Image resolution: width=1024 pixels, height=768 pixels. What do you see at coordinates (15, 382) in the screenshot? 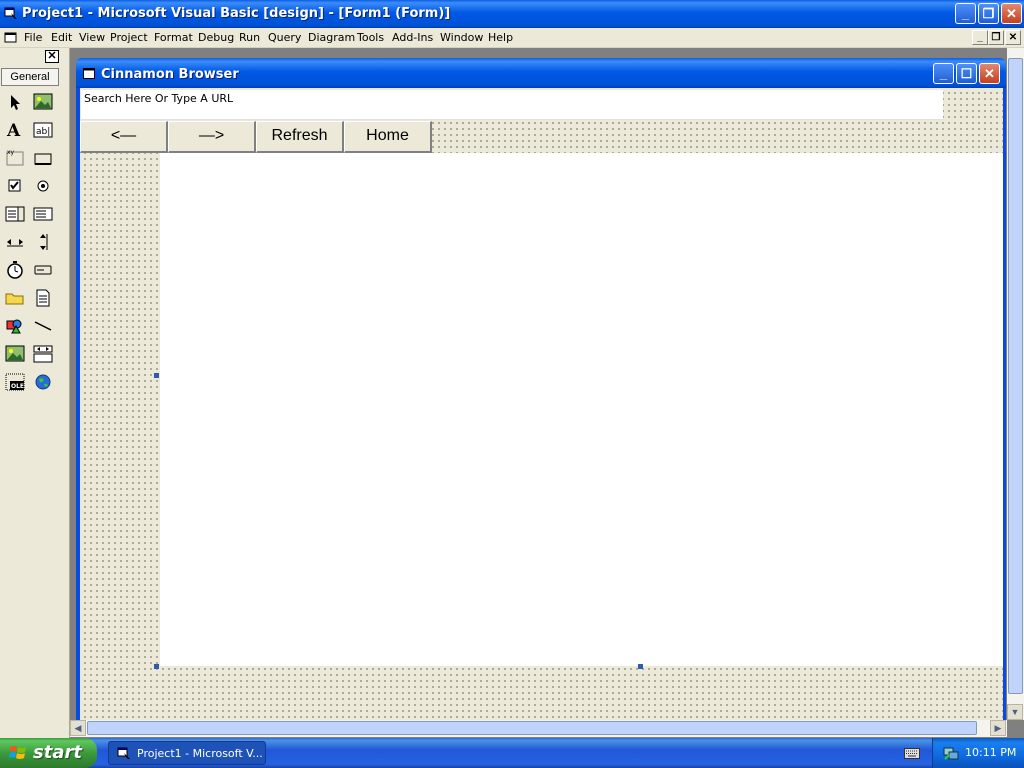
I see `ole-icon: OLE` at bounding box center [15, 382].